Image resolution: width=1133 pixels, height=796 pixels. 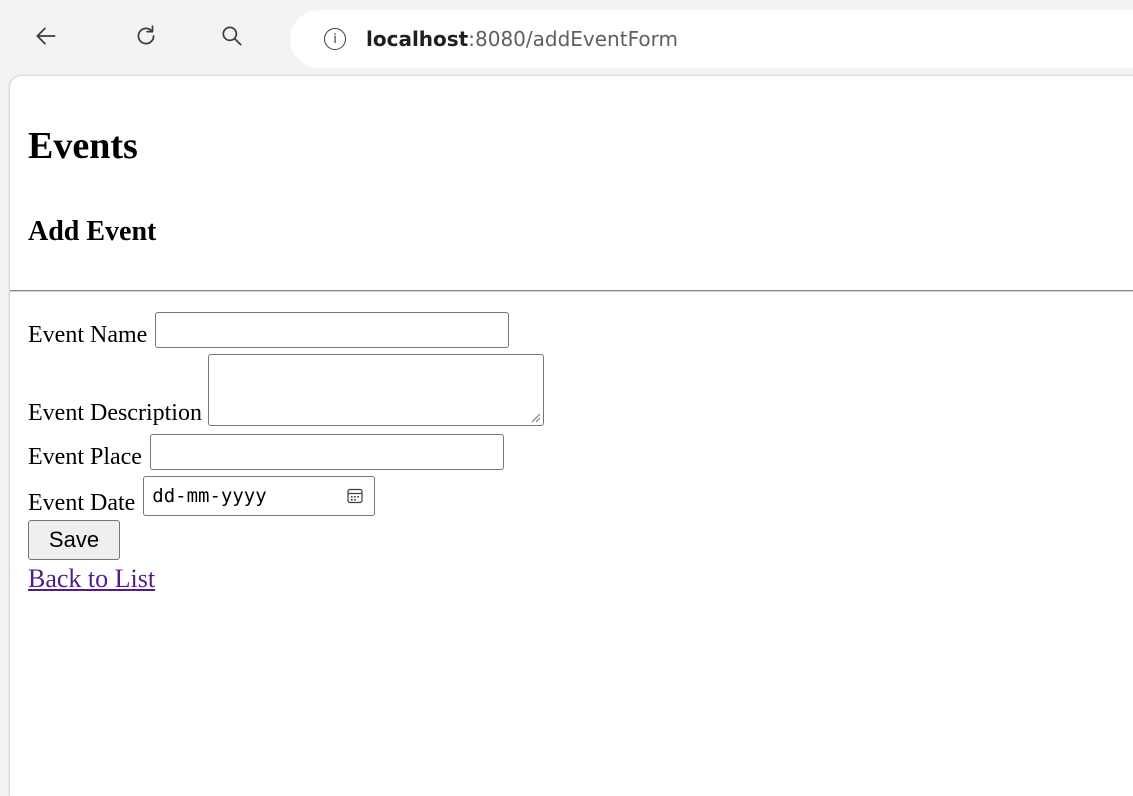 What do you see at coordinates (571, 291) in the screenshot?
I see `horizontal-divider` at bounding box center [571, 291].